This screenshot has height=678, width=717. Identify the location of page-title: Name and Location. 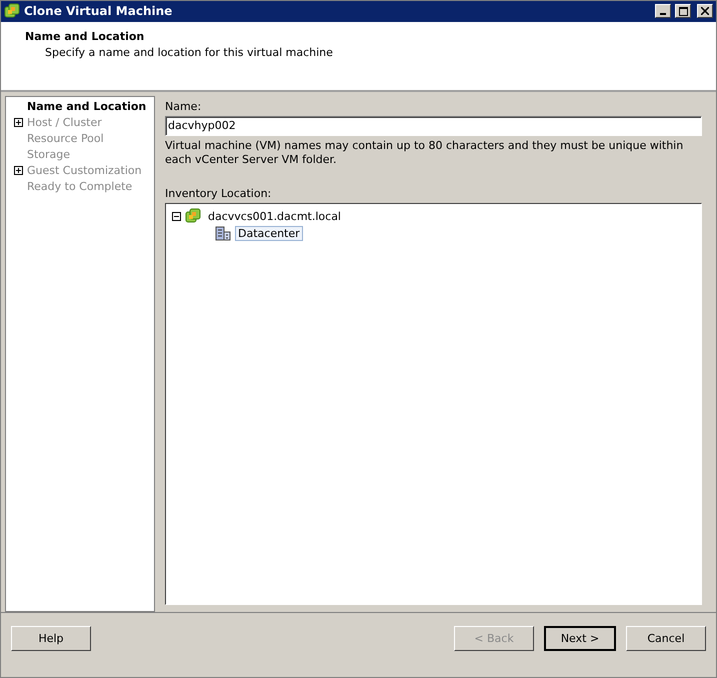
(85, 36).